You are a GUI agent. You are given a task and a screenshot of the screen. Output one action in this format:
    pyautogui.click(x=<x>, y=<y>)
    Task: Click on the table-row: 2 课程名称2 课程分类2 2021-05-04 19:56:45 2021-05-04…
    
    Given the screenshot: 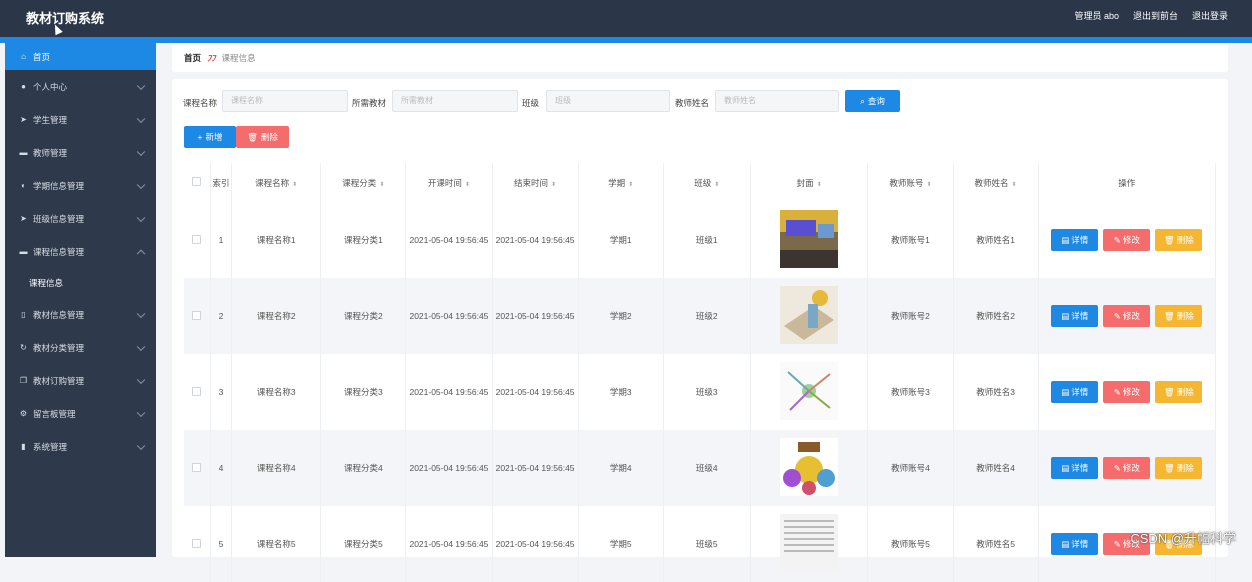 What is the action you would take?
    pyautogui.click(x=700, y=316)
    